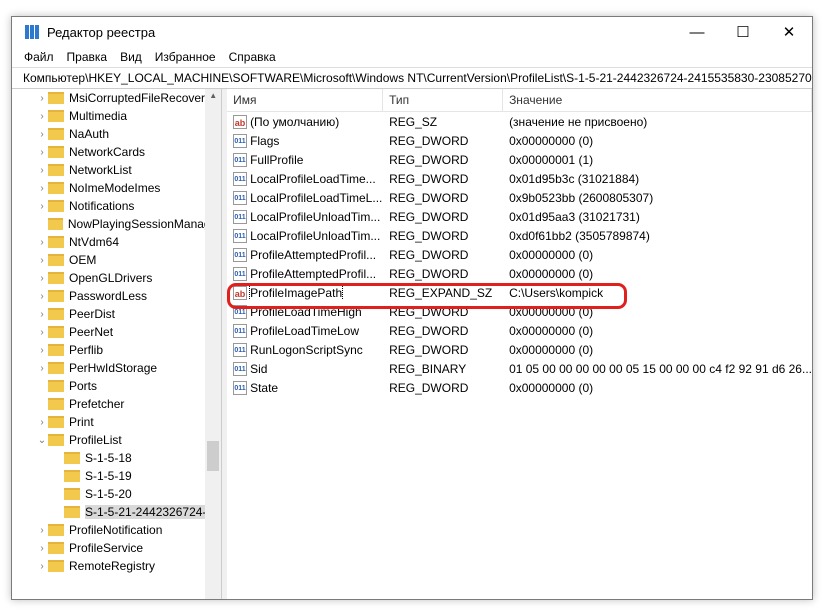  I want to click on tree-item: › NetworkList, so click(116, 170).